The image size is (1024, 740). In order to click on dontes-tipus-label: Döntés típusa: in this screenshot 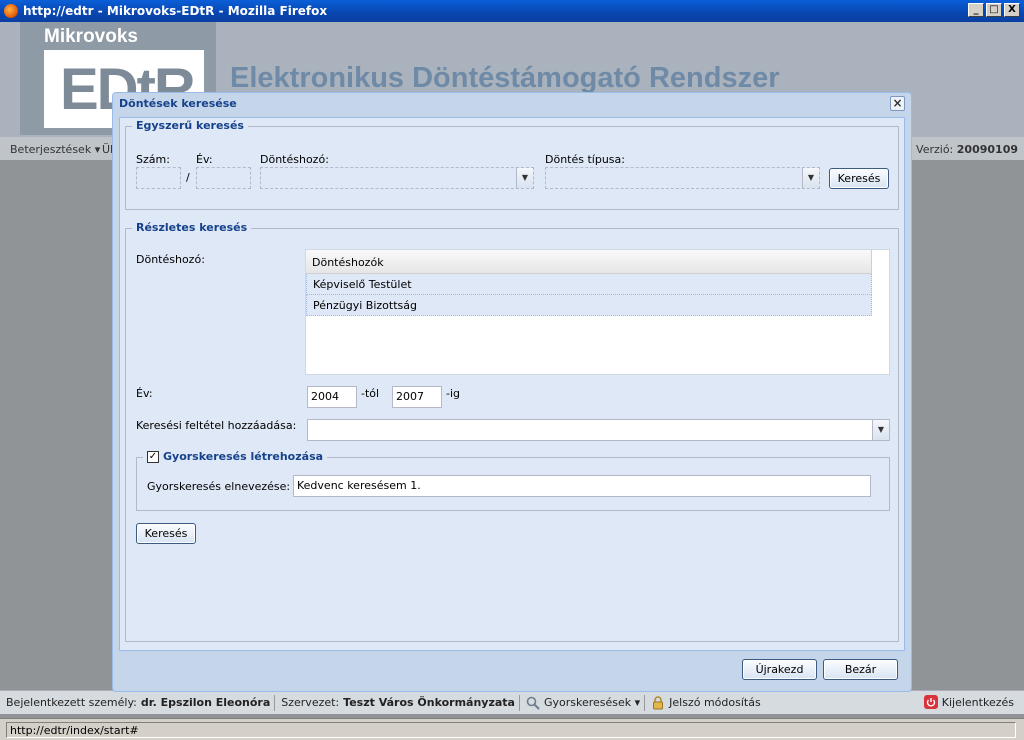, I will do `click(585, 159)`.